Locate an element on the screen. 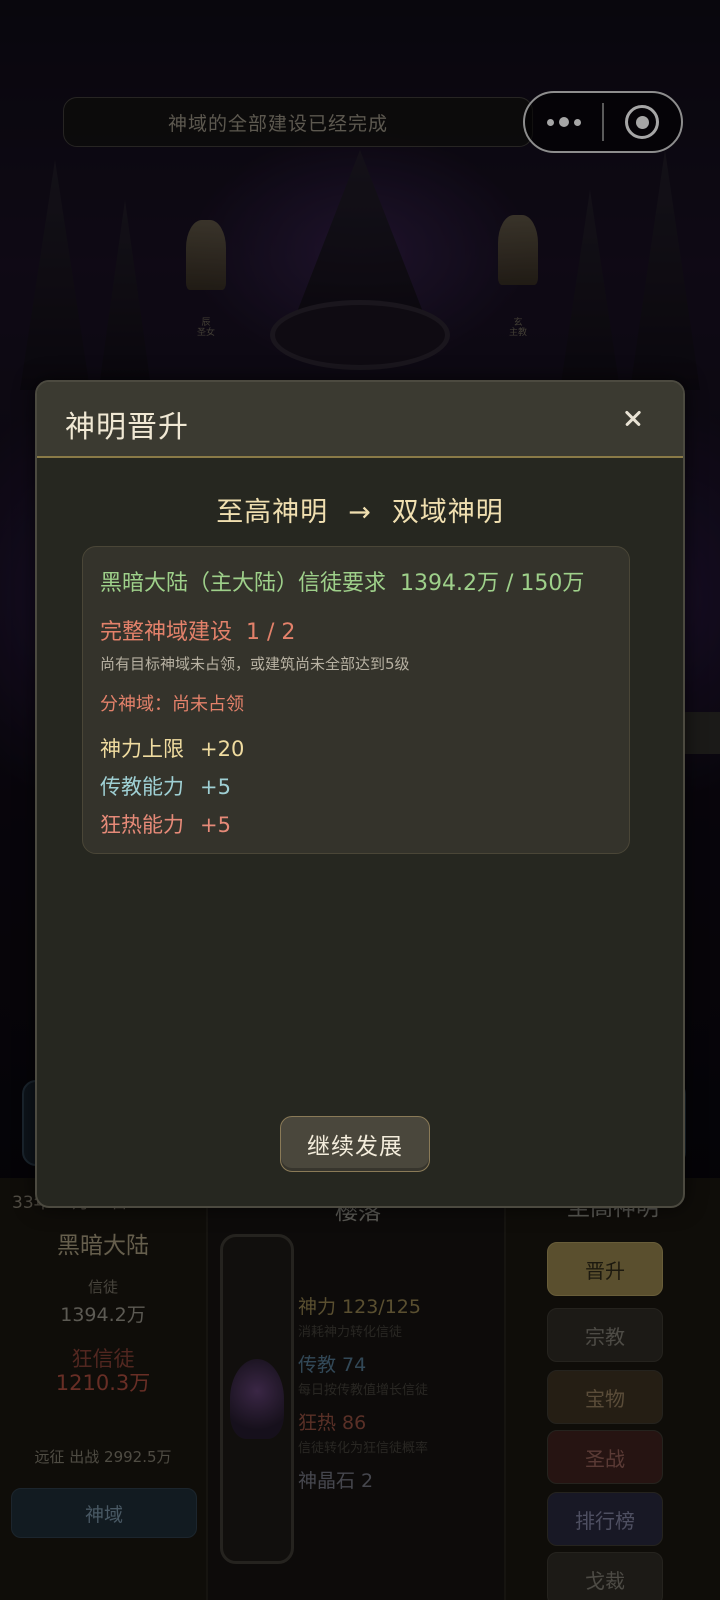  domain-requirement-value: 1 / 2 is located at coordinates (271, 632).